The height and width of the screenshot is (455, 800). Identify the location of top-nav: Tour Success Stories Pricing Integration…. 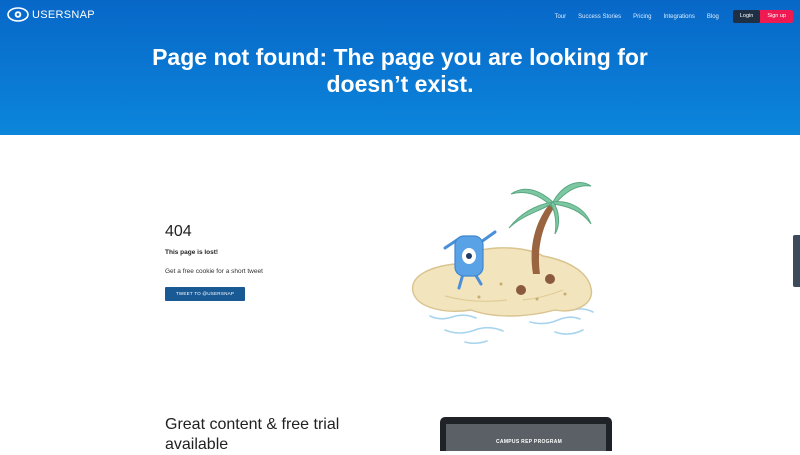
(673, 16).